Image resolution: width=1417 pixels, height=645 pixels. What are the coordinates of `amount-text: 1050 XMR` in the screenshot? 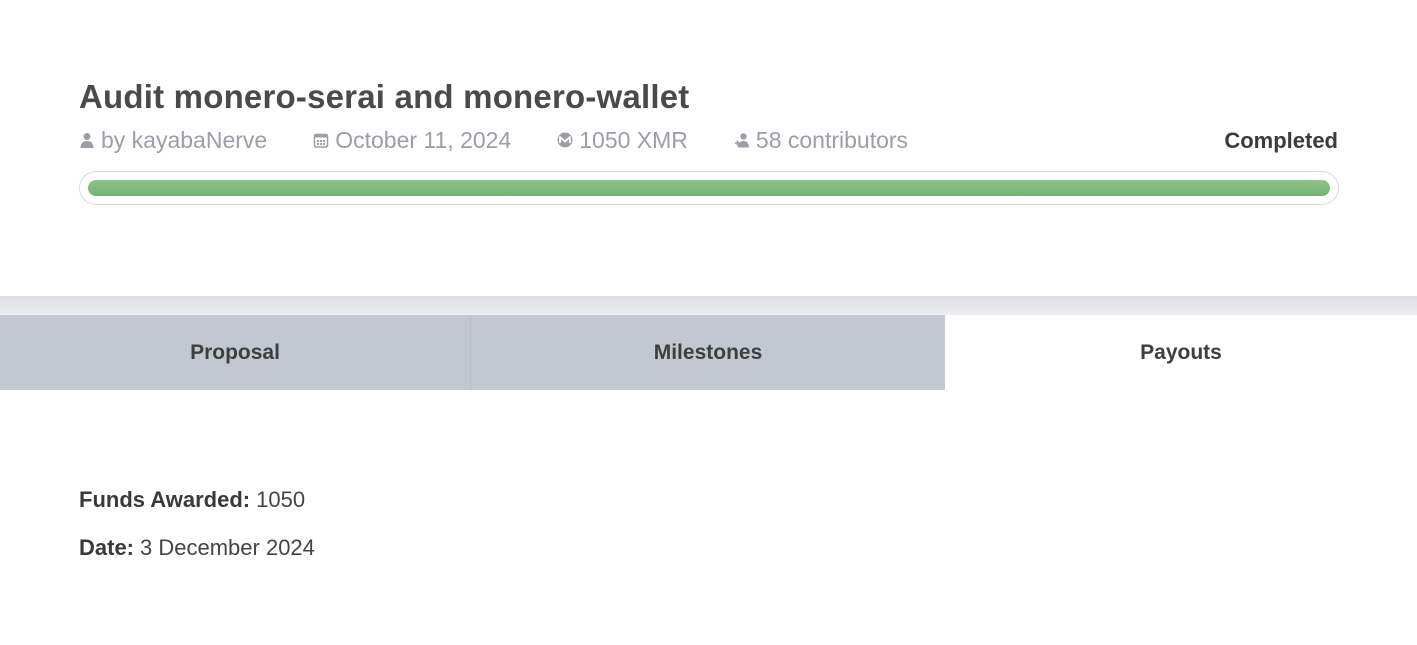 It's located at (633, 139).